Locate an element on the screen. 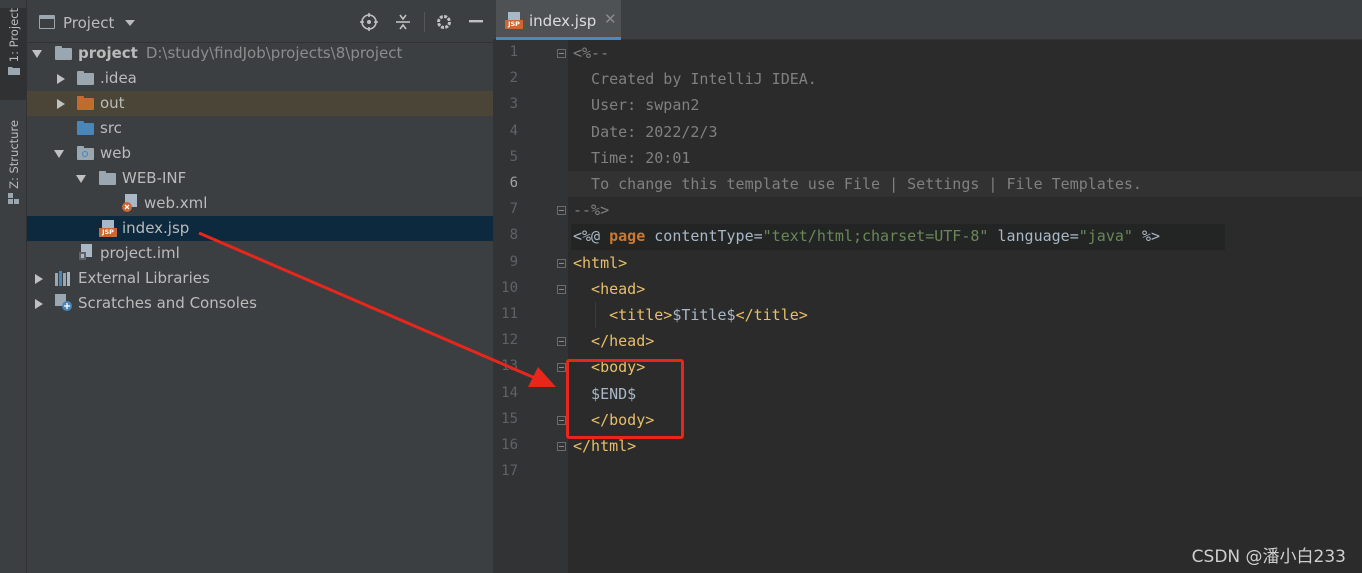 The width and height of the screenshot is (1362, 573). project-panel-title: Project is located at coordinates (88, 23).